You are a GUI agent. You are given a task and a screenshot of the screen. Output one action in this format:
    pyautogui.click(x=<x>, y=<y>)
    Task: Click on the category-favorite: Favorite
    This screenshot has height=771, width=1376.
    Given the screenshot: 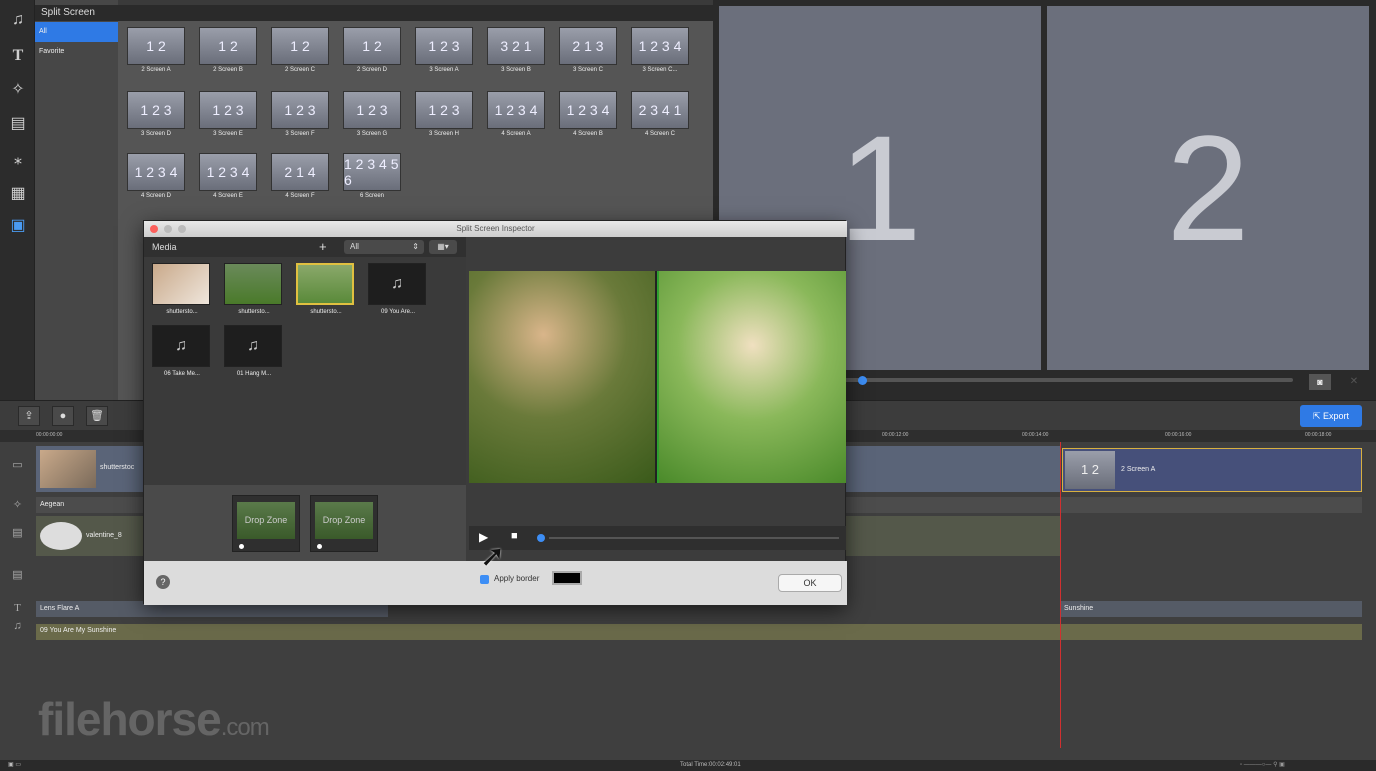 What is the action you would take?
    pyautogui.click(x=76, y=52)
    